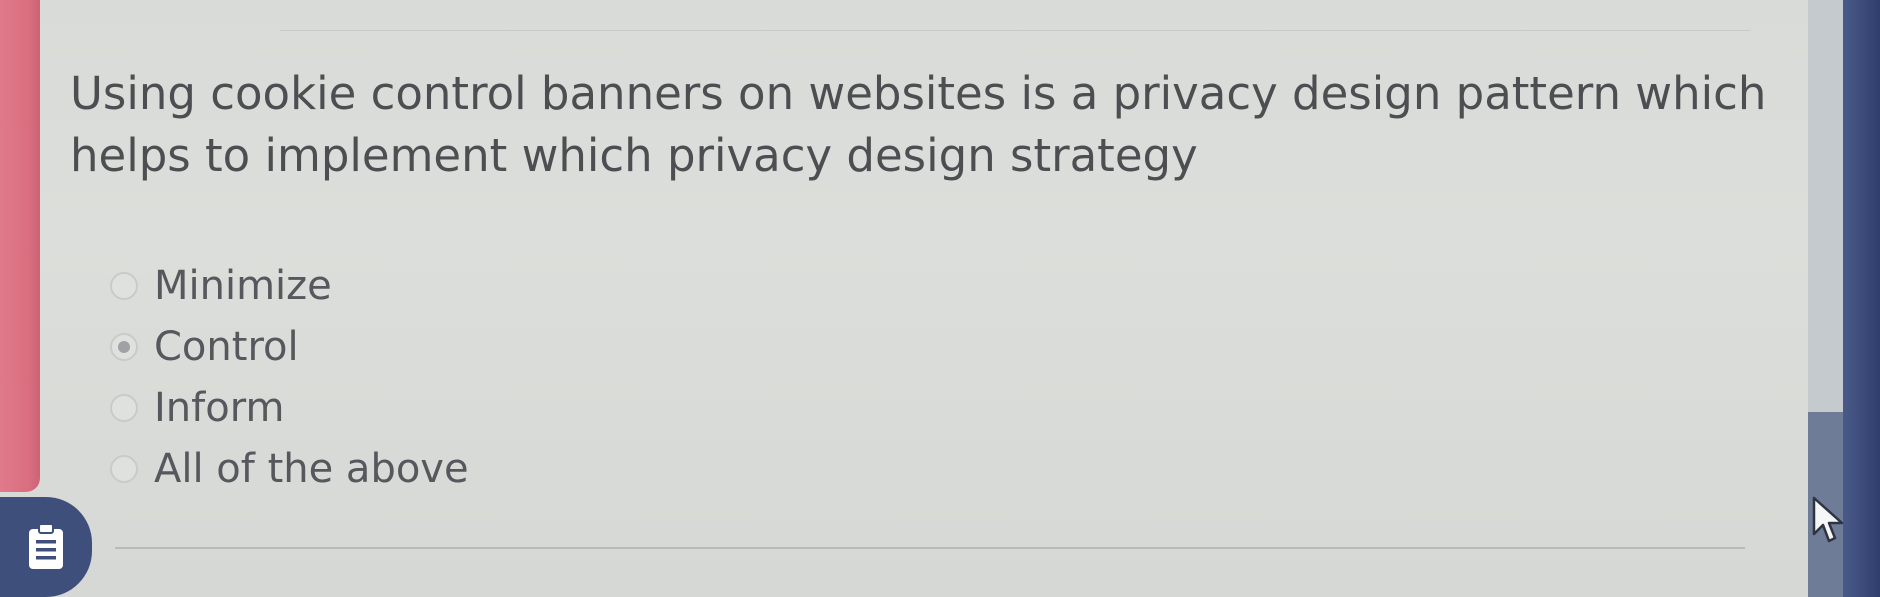  Describe the element at coordinates (243, 285) in the screenshot. I see `option-label: Minimize` at that location.